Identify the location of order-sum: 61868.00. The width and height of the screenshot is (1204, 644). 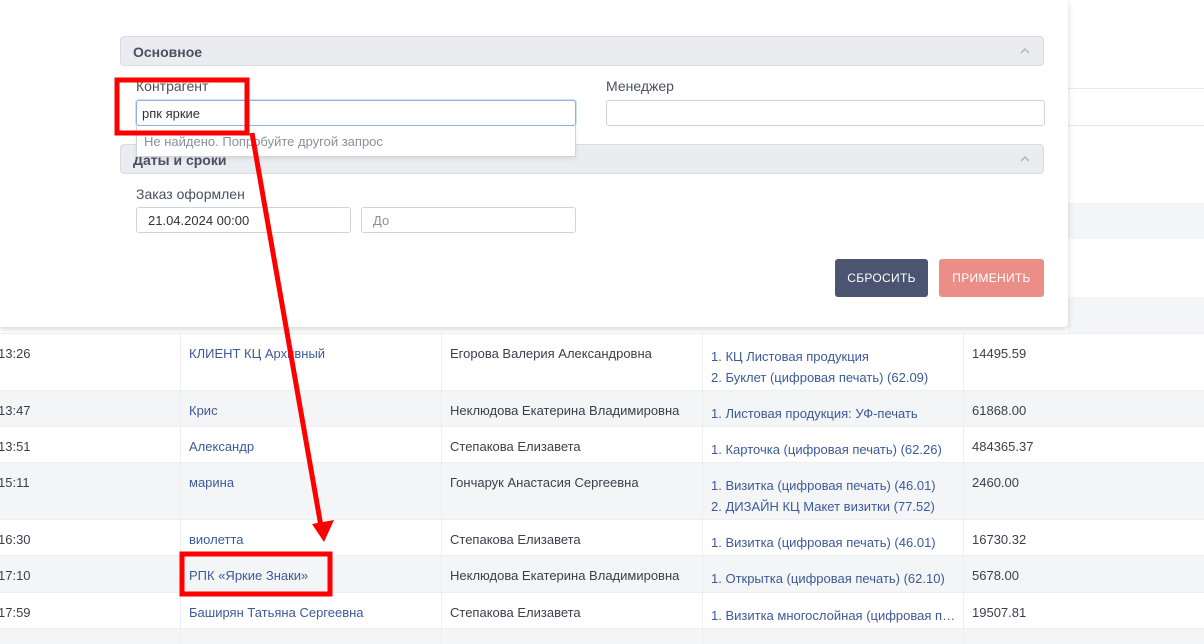
(999, 410).